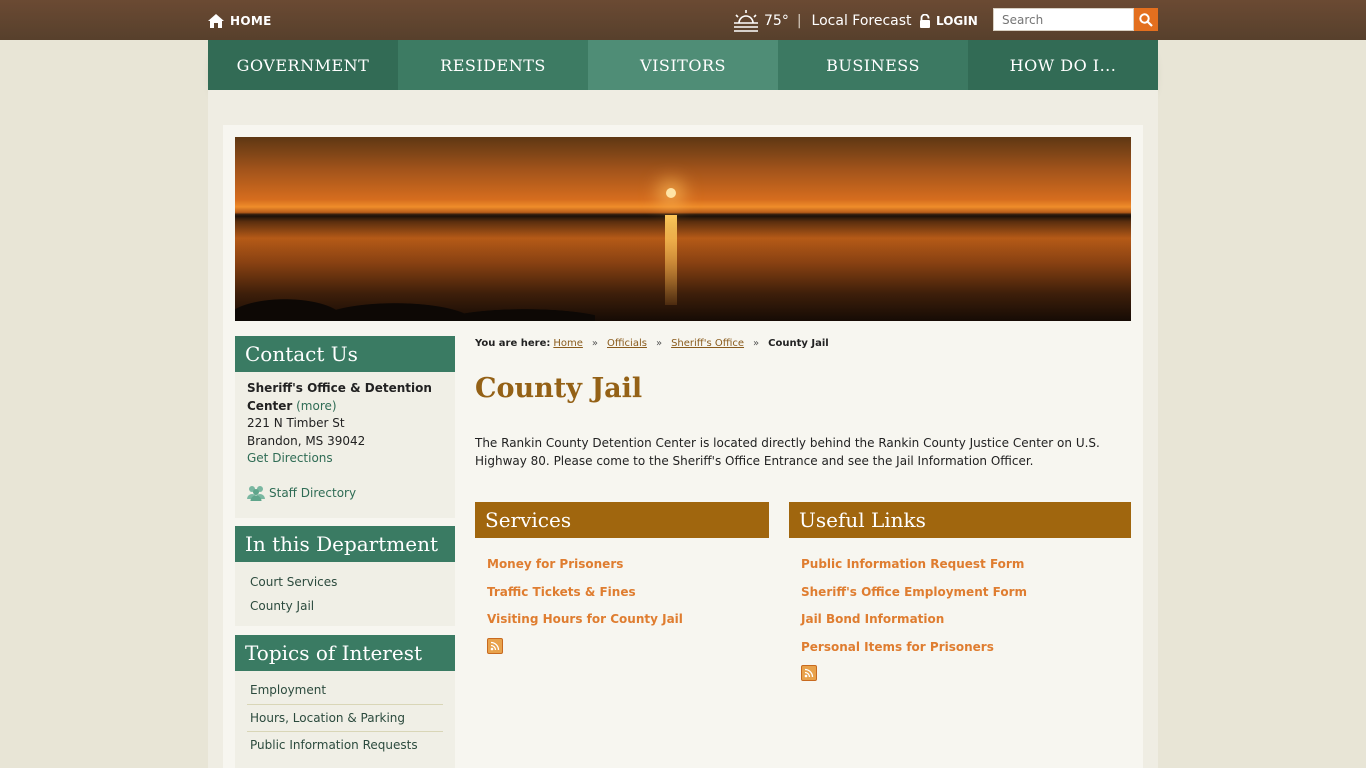 The image size is (1366, 768). What do you see at coordinates (339, 397) in the screenshot?
I see `contact-org-name: Sheriff's Office & Detention Center` at bounding box center [339, 397].